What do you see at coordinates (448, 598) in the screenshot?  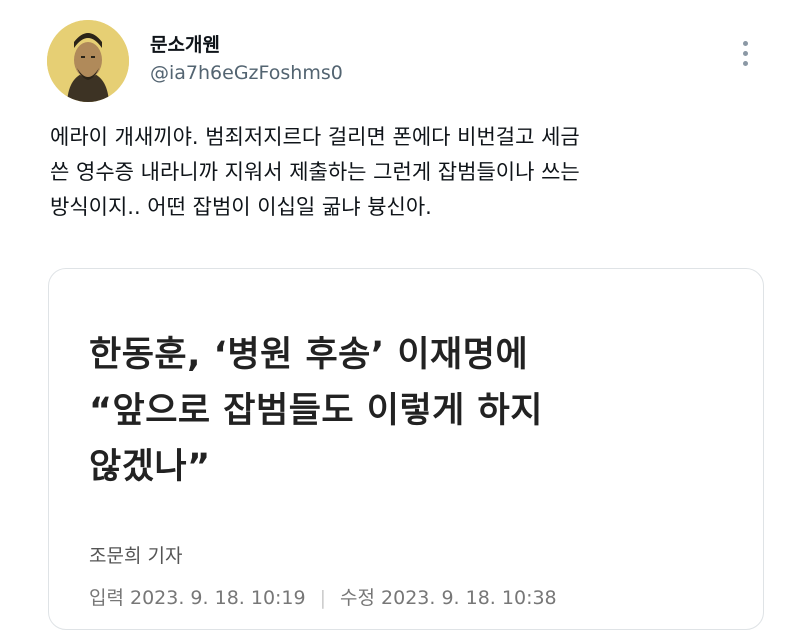 I see `modified-date: 수정 2023. 9. 18. 10:38` at bounding box center [448, 598].